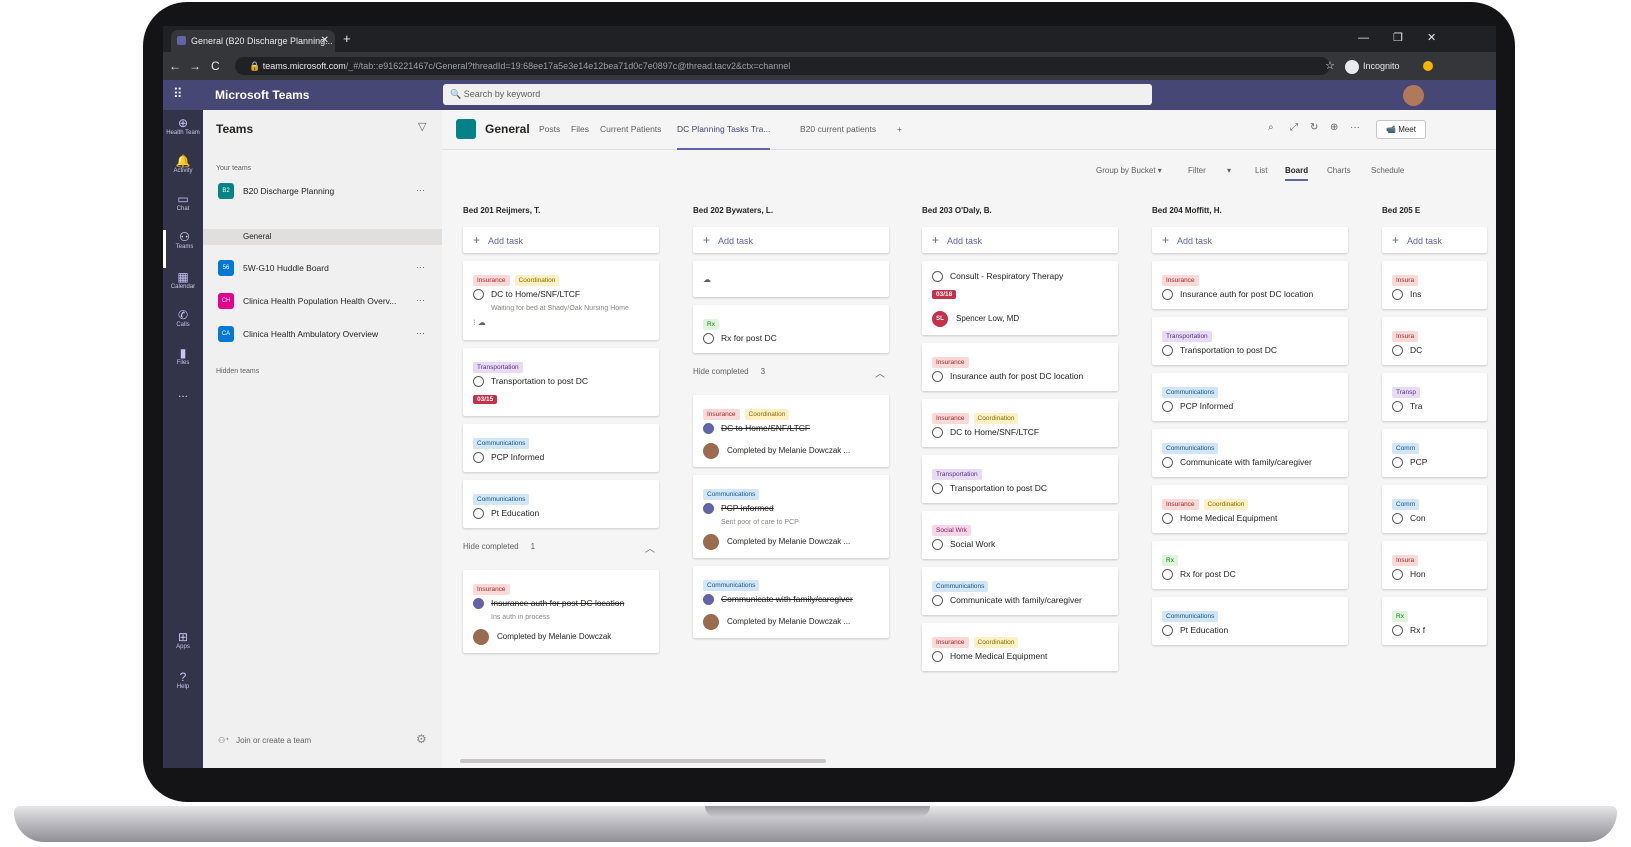 Image resolution: width=1631 pixels, height=847 pixels. What do you see at coordinates (1434, 285) in the screenshot?
I see `task-card: Insura Ins` at bounding box center [1434, 285].